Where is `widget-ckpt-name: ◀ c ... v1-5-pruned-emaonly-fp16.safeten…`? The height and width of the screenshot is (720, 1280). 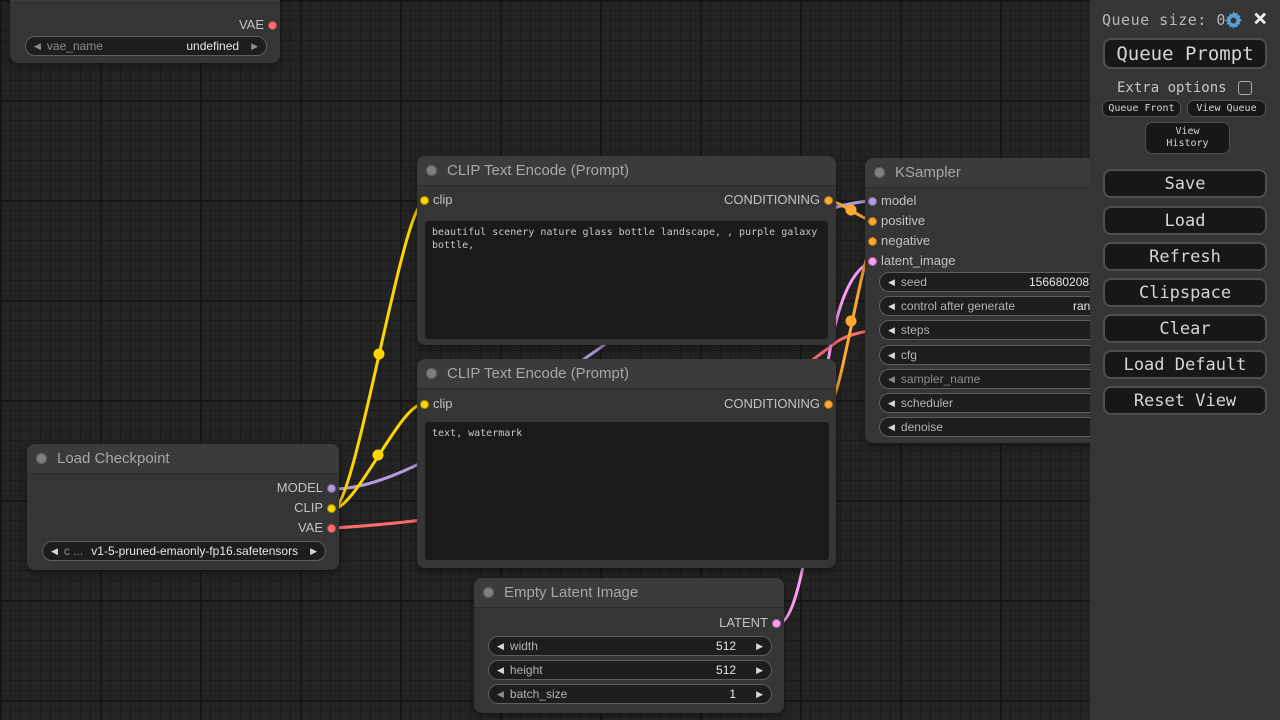
widget-ckpt-name: ◀ c ... v1-5-pruned-emaonly-fp16.safeten… is located at coordinates (184, 551).